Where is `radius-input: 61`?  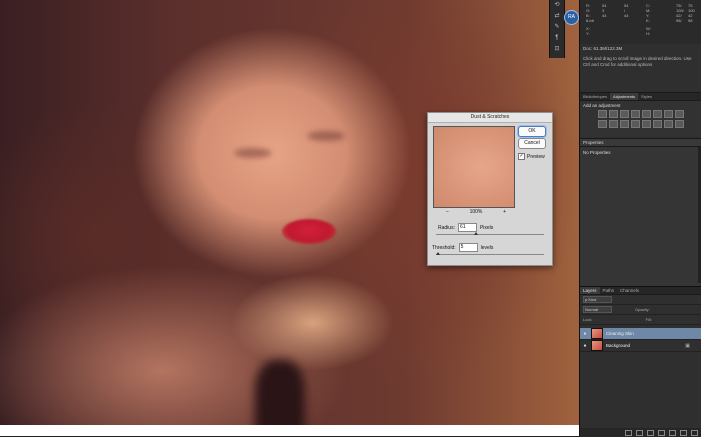
radius-input: 61 is located at coordinates (467, 227).